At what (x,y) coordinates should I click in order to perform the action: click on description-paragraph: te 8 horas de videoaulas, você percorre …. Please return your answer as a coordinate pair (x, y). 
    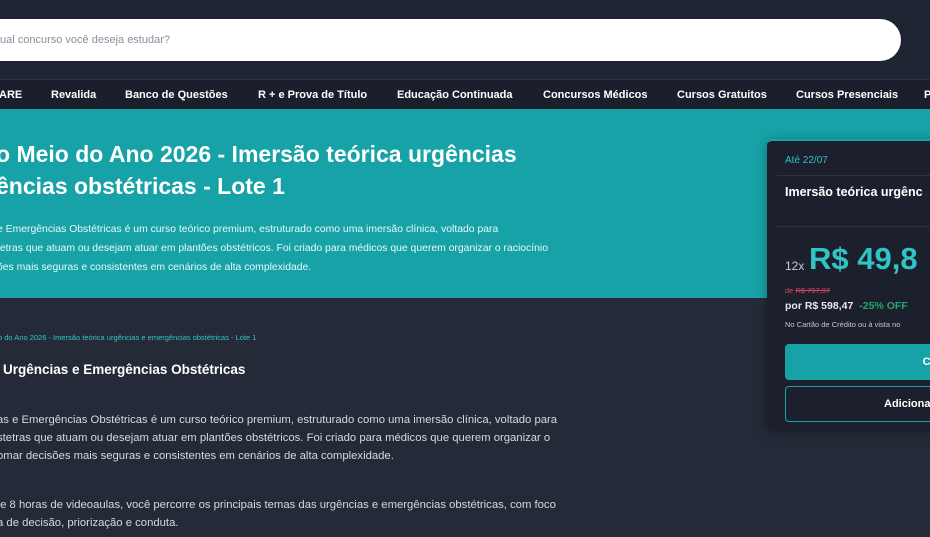
    Looking at the image, I should click on (306, 514).